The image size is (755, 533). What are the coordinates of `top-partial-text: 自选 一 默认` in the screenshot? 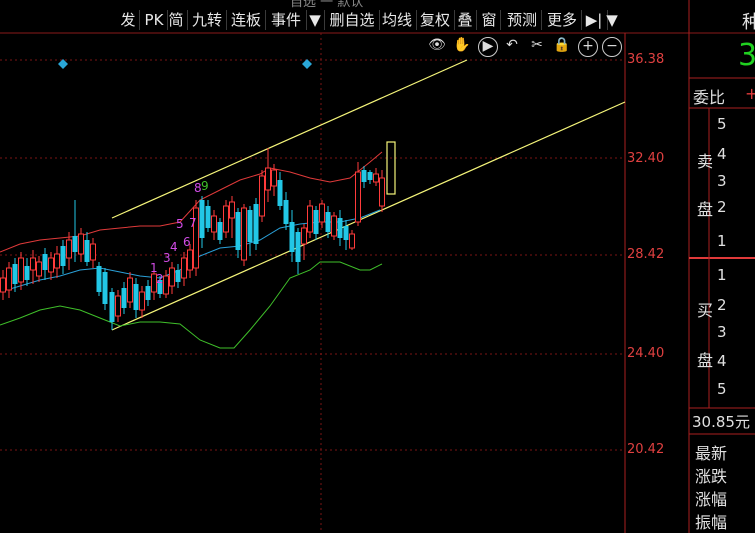 It's located at (327, 5).